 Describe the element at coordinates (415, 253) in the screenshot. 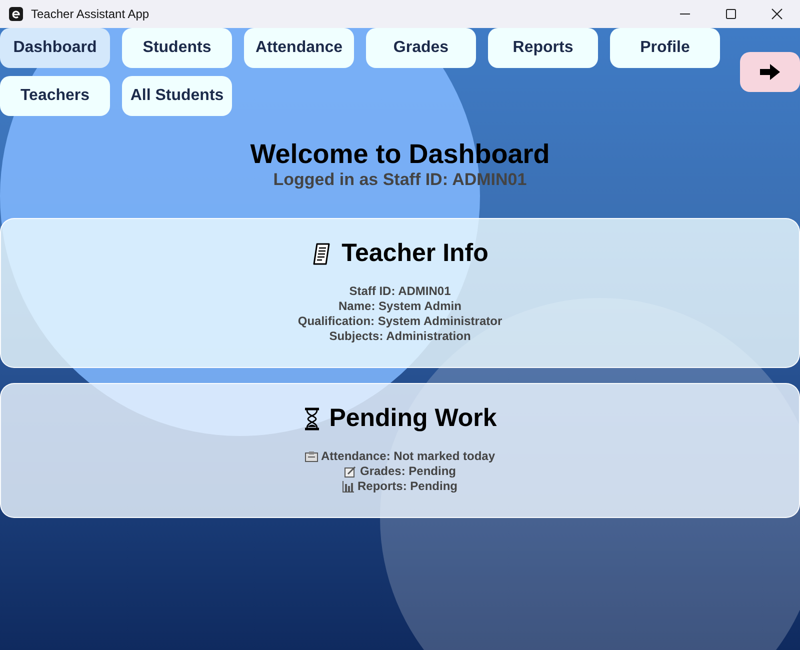

I see `card-title: Teacher Info` at that location.